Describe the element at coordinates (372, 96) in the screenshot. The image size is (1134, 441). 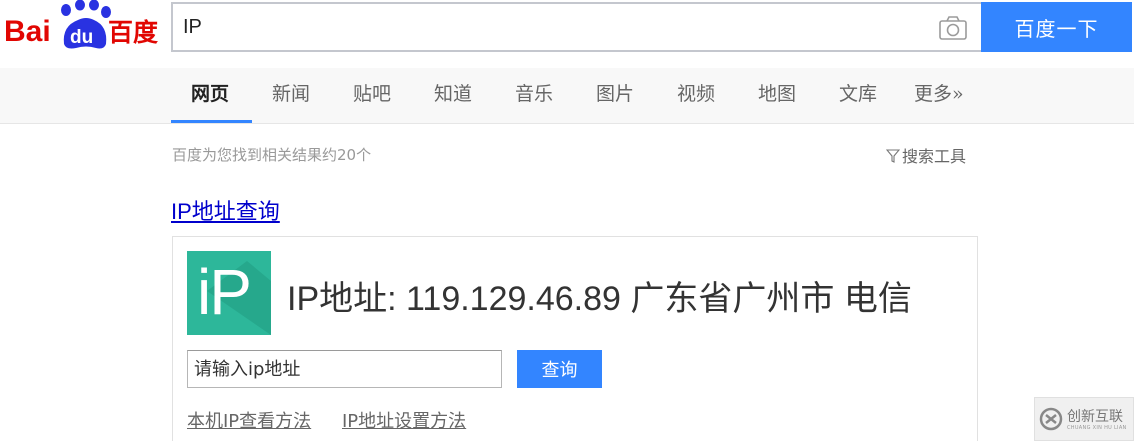
I see `tab-tieba: 贴吧` at that location.